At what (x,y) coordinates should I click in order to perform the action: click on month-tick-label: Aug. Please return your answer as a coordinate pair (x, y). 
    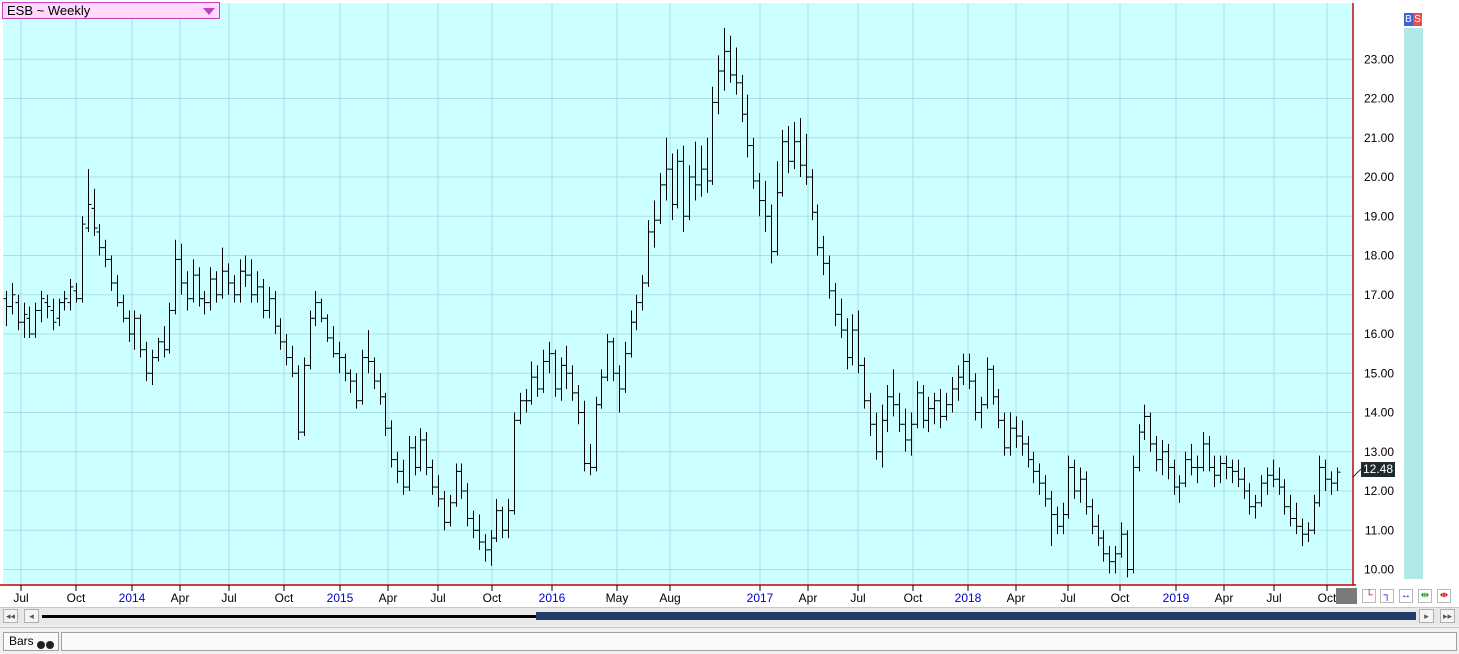
    Looking at the image, I should click on (669, 598).